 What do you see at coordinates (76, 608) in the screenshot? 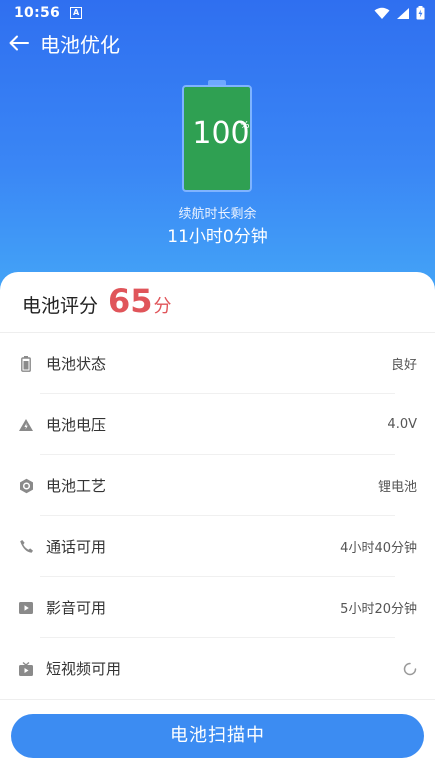
I see `item-label: 影音可用` at bounding box center [76, 608].